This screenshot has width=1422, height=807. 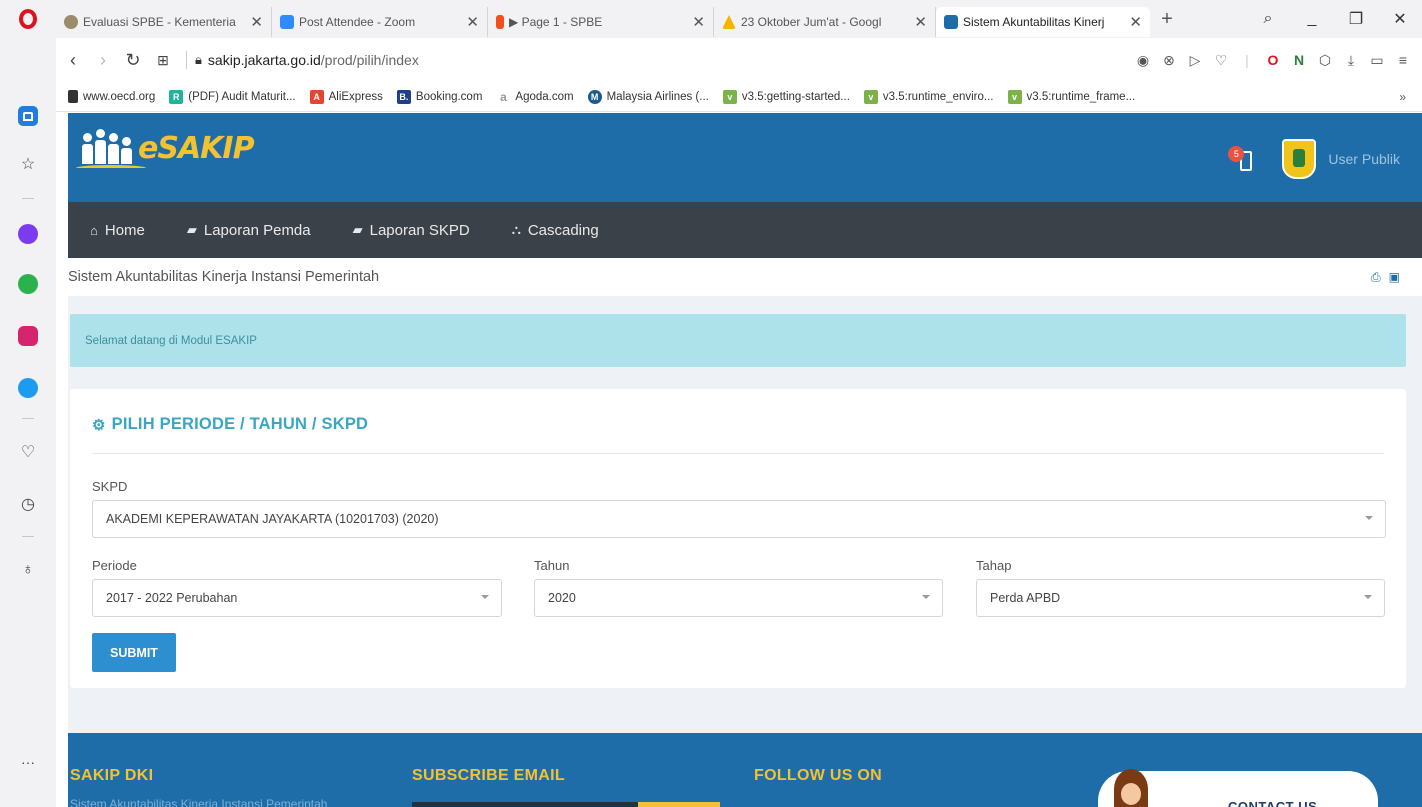 I want to click on nav-laporan-skpd: ▰ Laporan SKPD, so click(x=411, y=230).